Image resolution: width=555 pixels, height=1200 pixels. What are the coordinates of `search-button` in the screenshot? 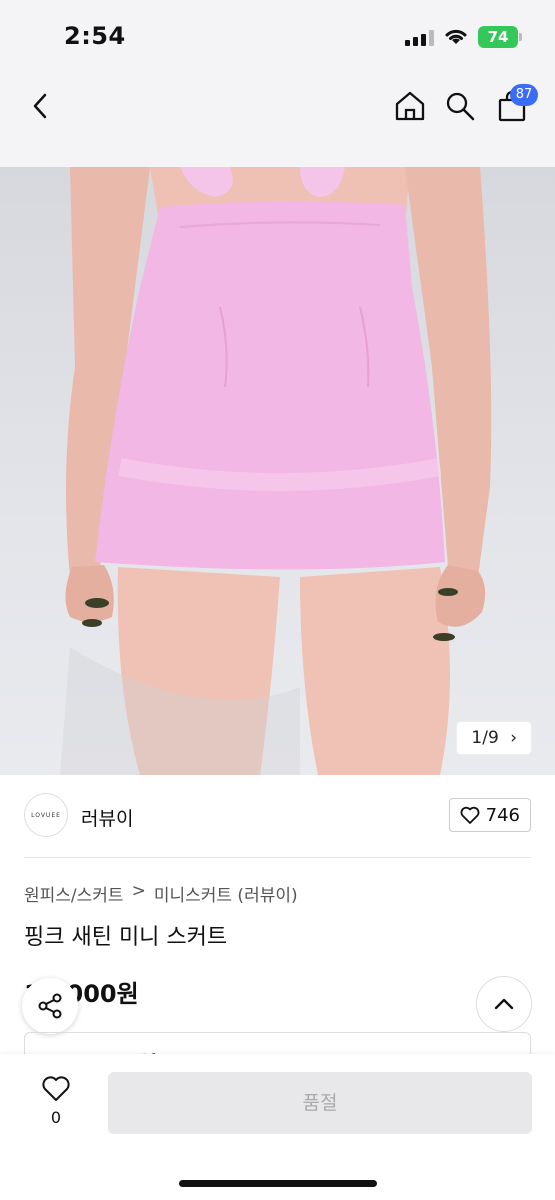 It's located at (460, 106).